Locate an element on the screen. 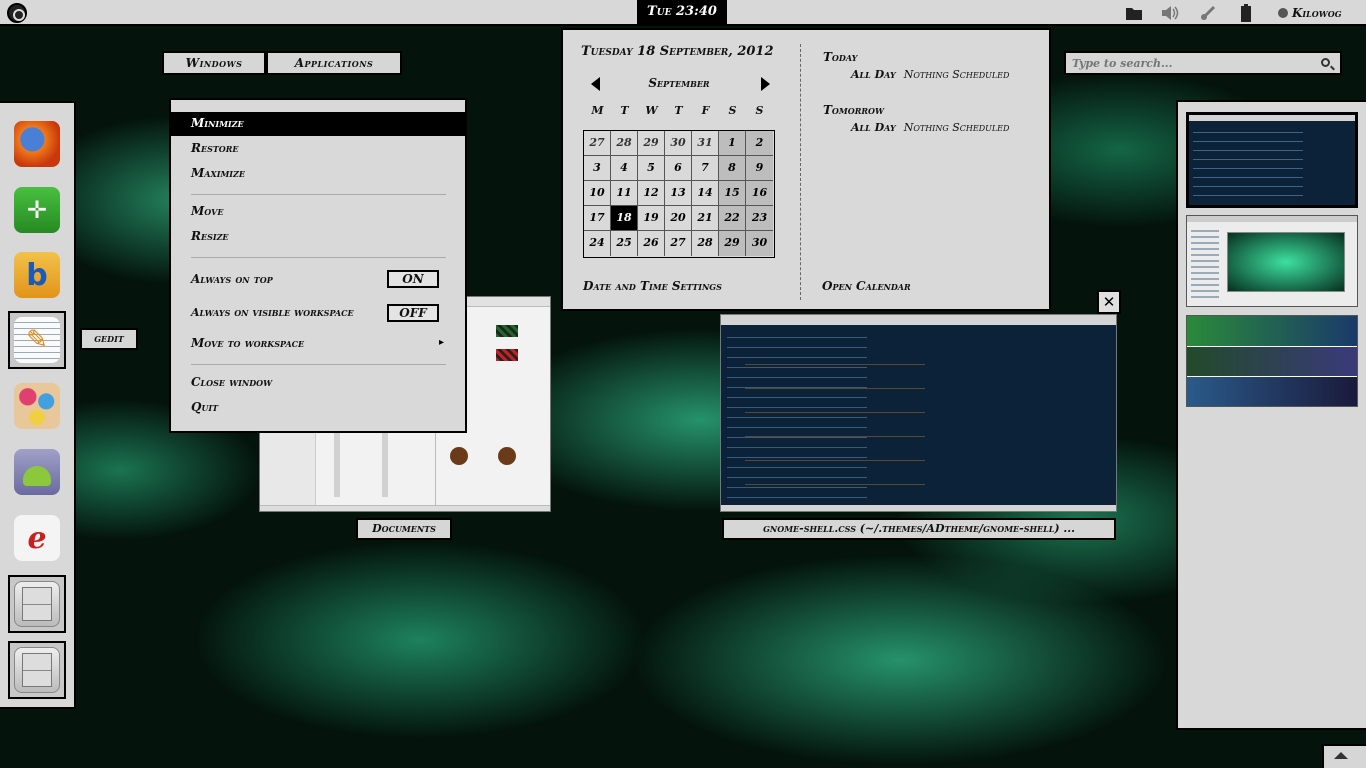 The image size is (1366, 768). calendar-day: 3 is located at coordinates (597, 168).